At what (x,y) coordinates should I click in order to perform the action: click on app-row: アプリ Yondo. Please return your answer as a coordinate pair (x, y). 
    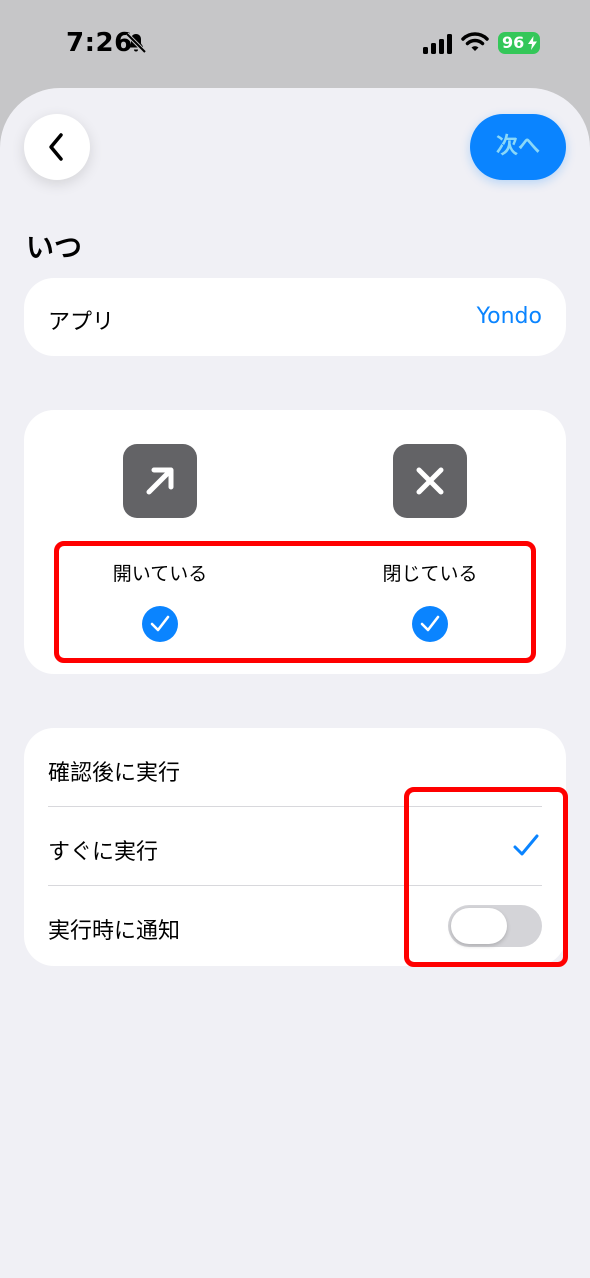
    Looking at the image, I should click on (295, 317).